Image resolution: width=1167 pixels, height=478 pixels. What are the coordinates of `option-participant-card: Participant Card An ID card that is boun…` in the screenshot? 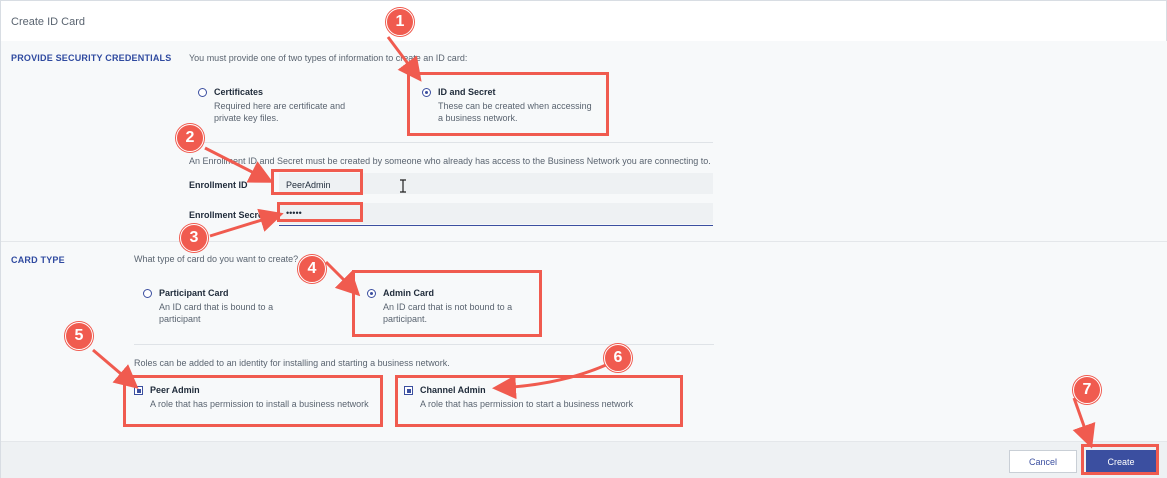 It's located at (233, 308).